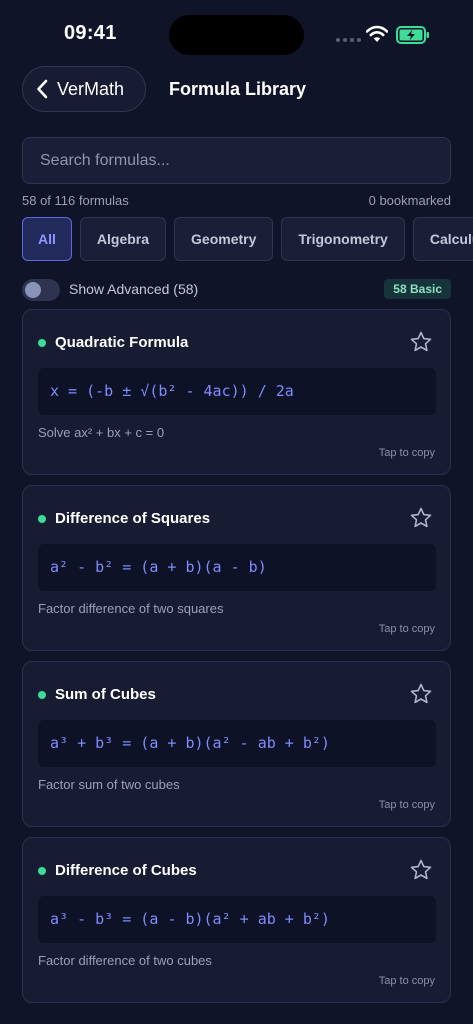  Describe the element at coordinates (442, 239) in the screenshot. I see `tab-calculus: Calculus` at that location.